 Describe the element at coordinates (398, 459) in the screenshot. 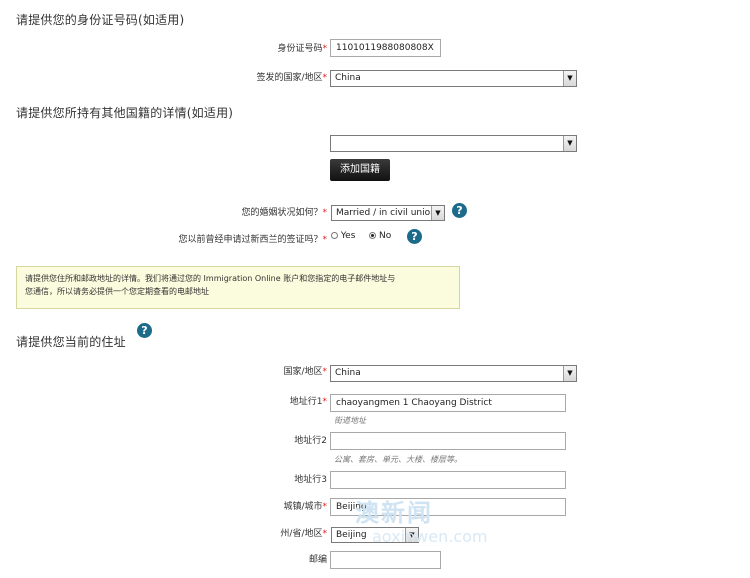

I see `address-line2-hint: 公寓、套房、单元、大楼、楼层等。` at that location.